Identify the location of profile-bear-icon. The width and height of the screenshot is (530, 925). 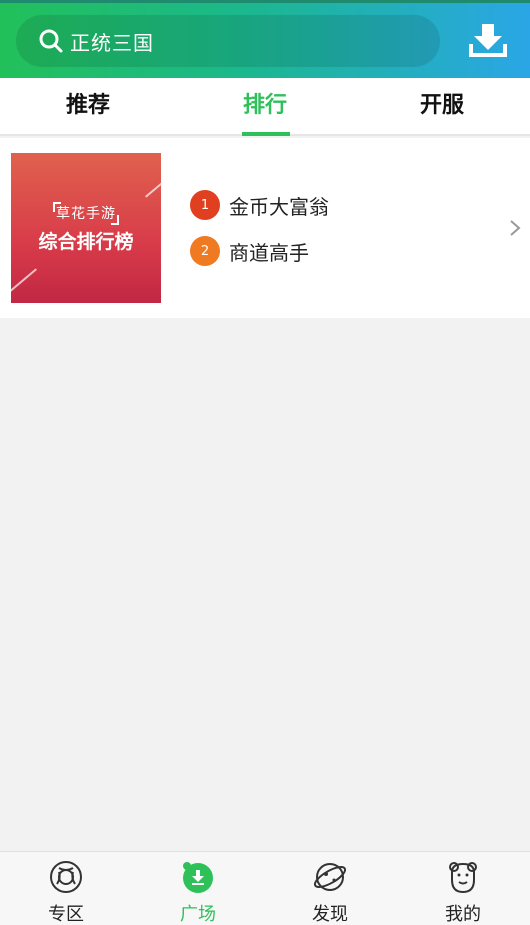
(463, 878).